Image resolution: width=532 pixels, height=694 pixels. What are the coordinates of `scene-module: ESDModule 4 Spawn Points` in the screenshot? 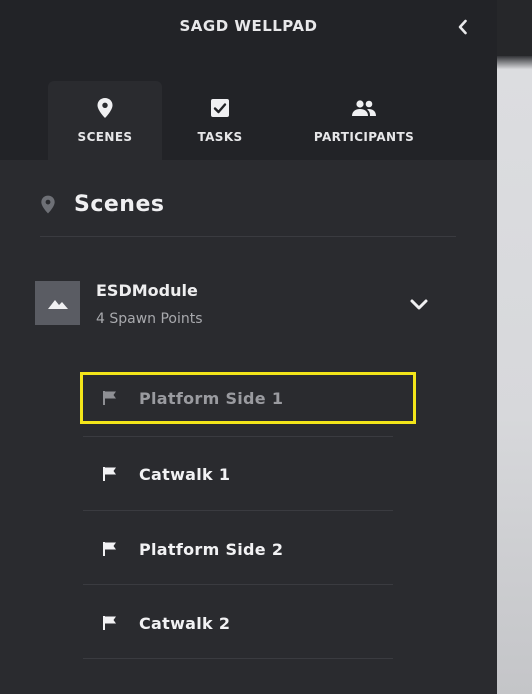 It's located at (245, 305).